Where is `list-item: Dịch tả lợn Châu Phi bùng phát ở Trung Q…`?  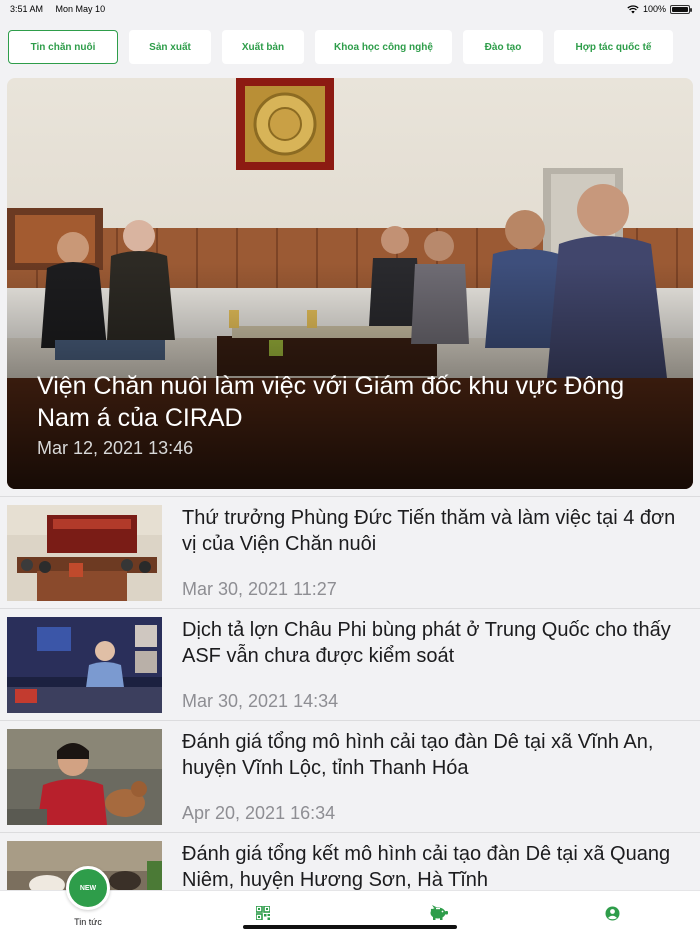
list-item: Dịch tả lợn Châu Phi bùng phát ở Trung Q… is located at coordinates (350, 664).